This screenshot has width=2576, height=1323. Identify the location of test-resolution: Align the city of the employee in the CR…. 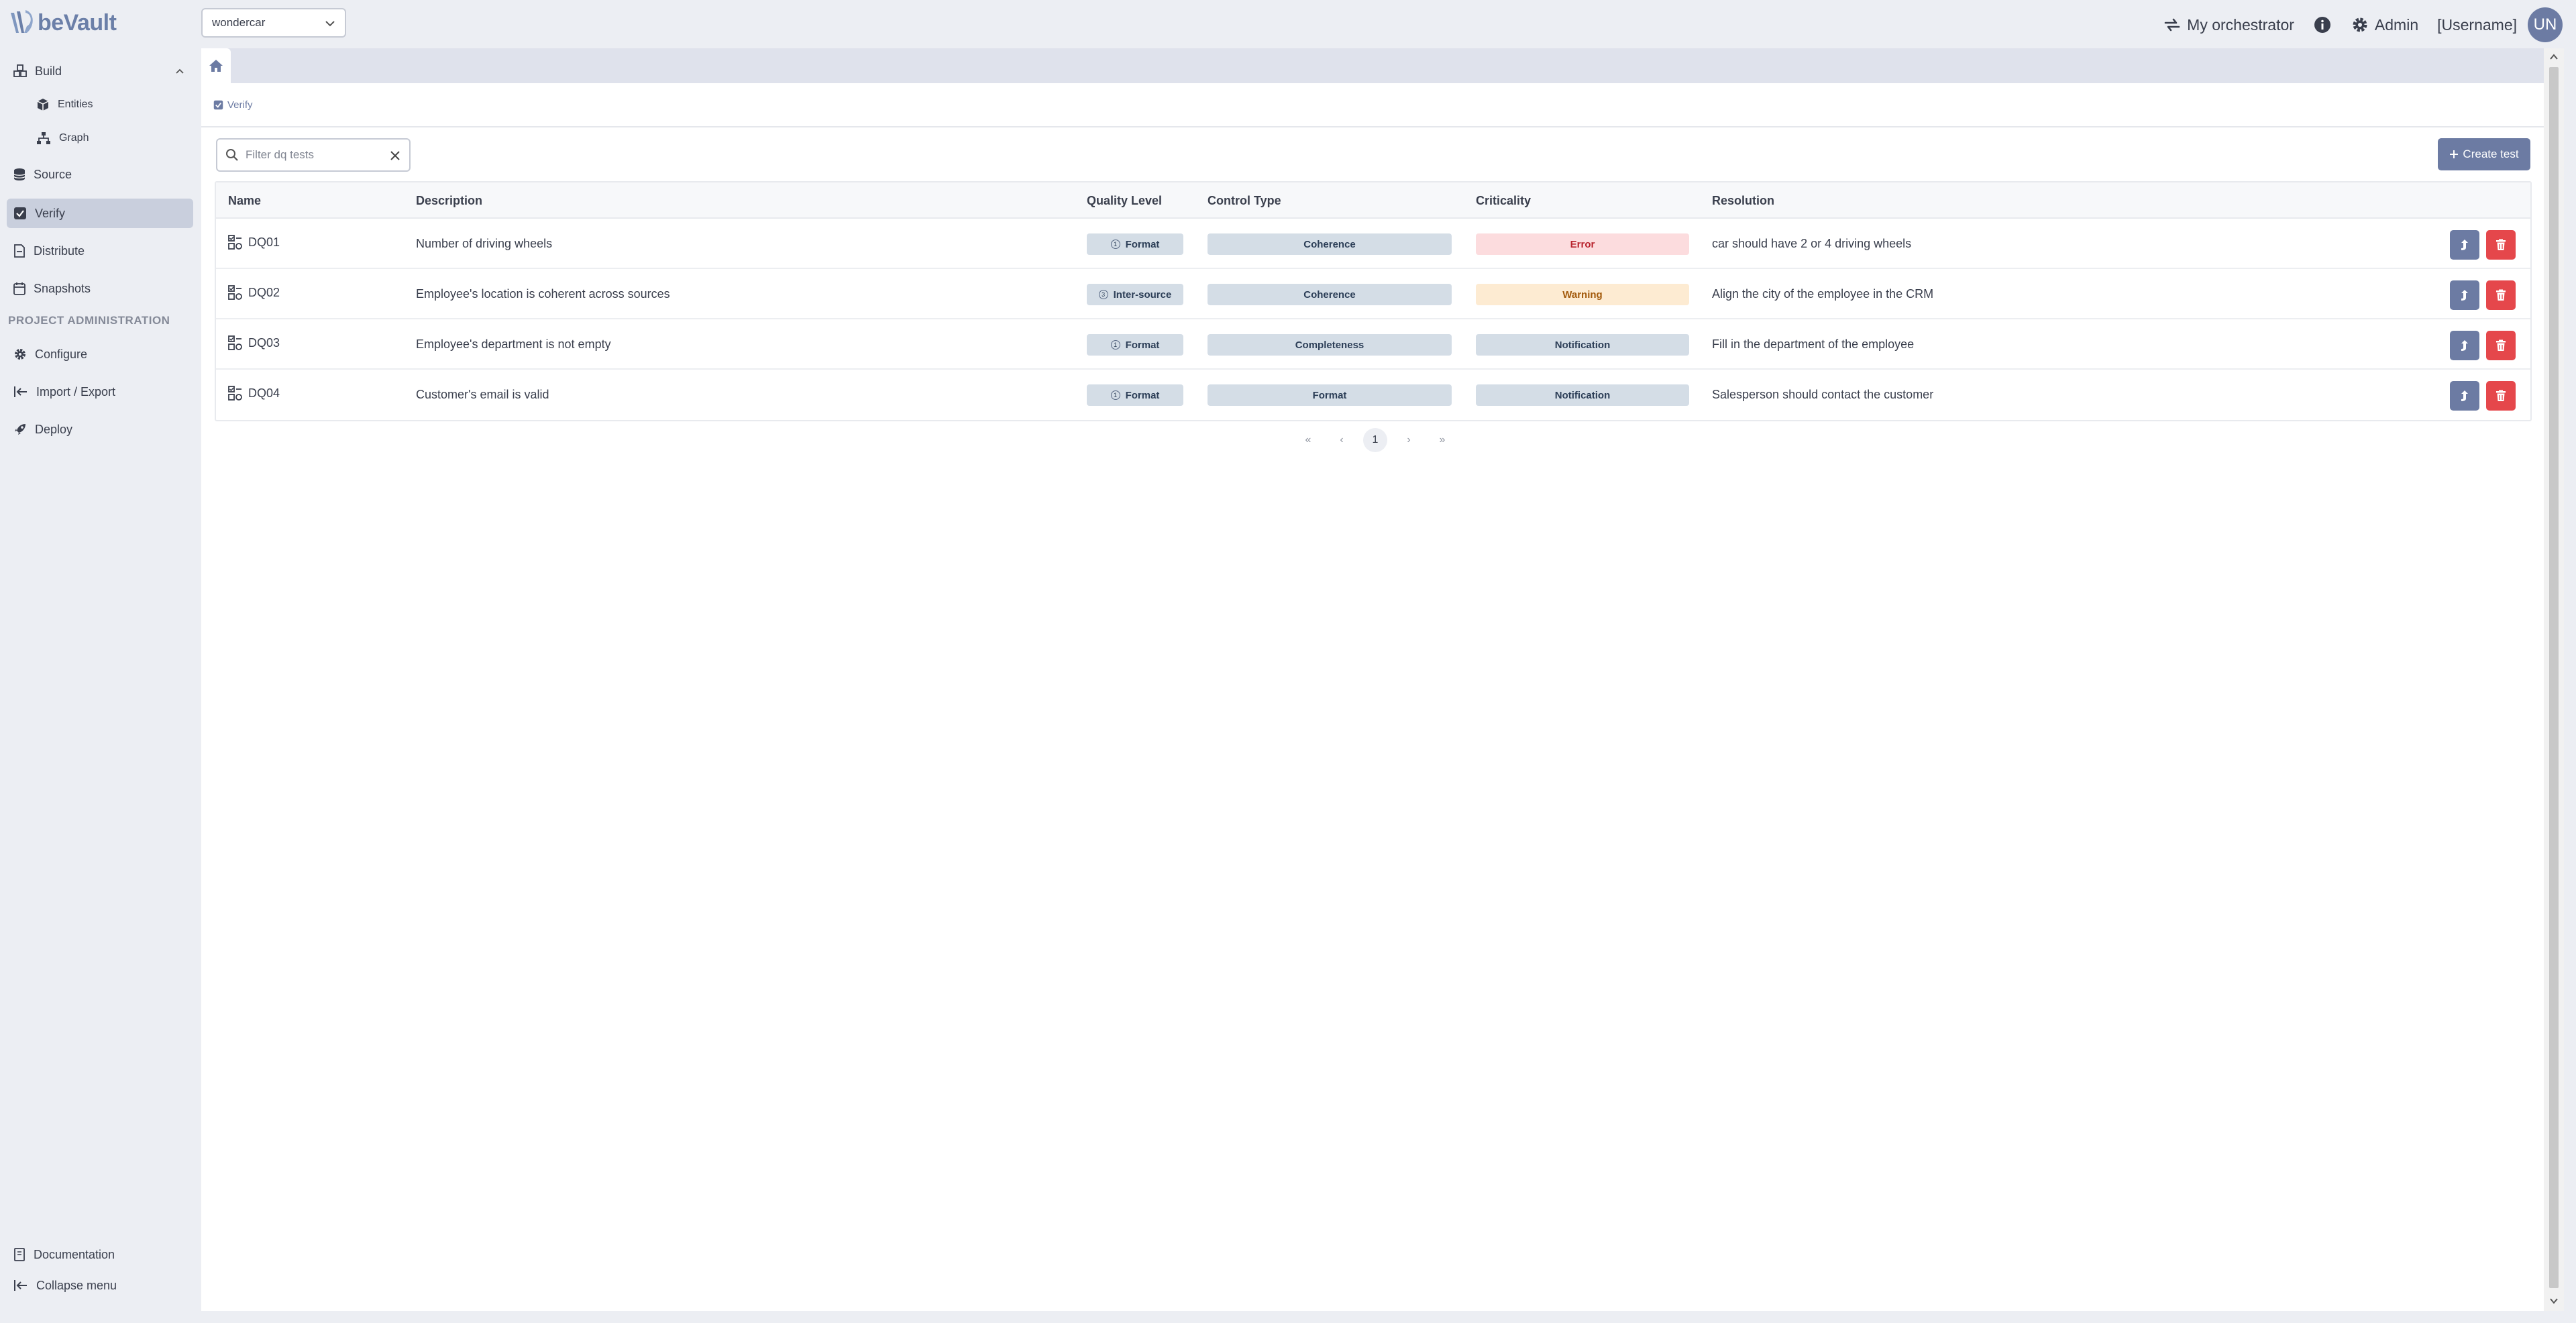
(1823, 294).